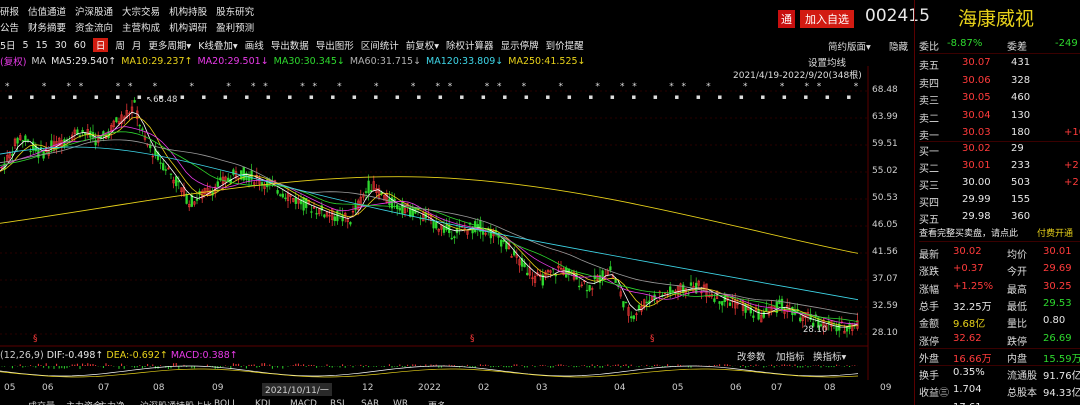 The height and width of the screenshot is (405, 1080). Describe the element at coordinates (100, 45) in the screenshot. I see `toolbar-item: 日` at that location.